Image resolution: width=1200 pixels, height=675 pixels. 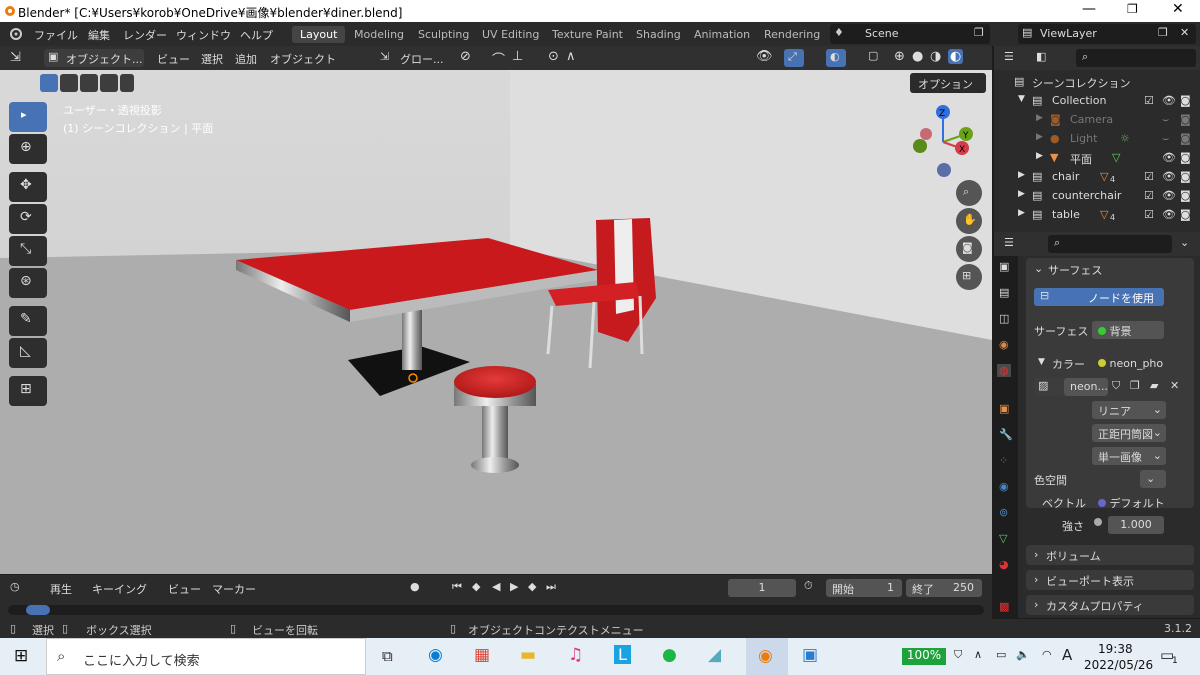 What do you see at coordinates (1097, 157) in the screenshot?
I see `outliner-row-plane: ▶ ▼ 平面 ▽ 👁 ◙` at bounding box center [1097, 157].